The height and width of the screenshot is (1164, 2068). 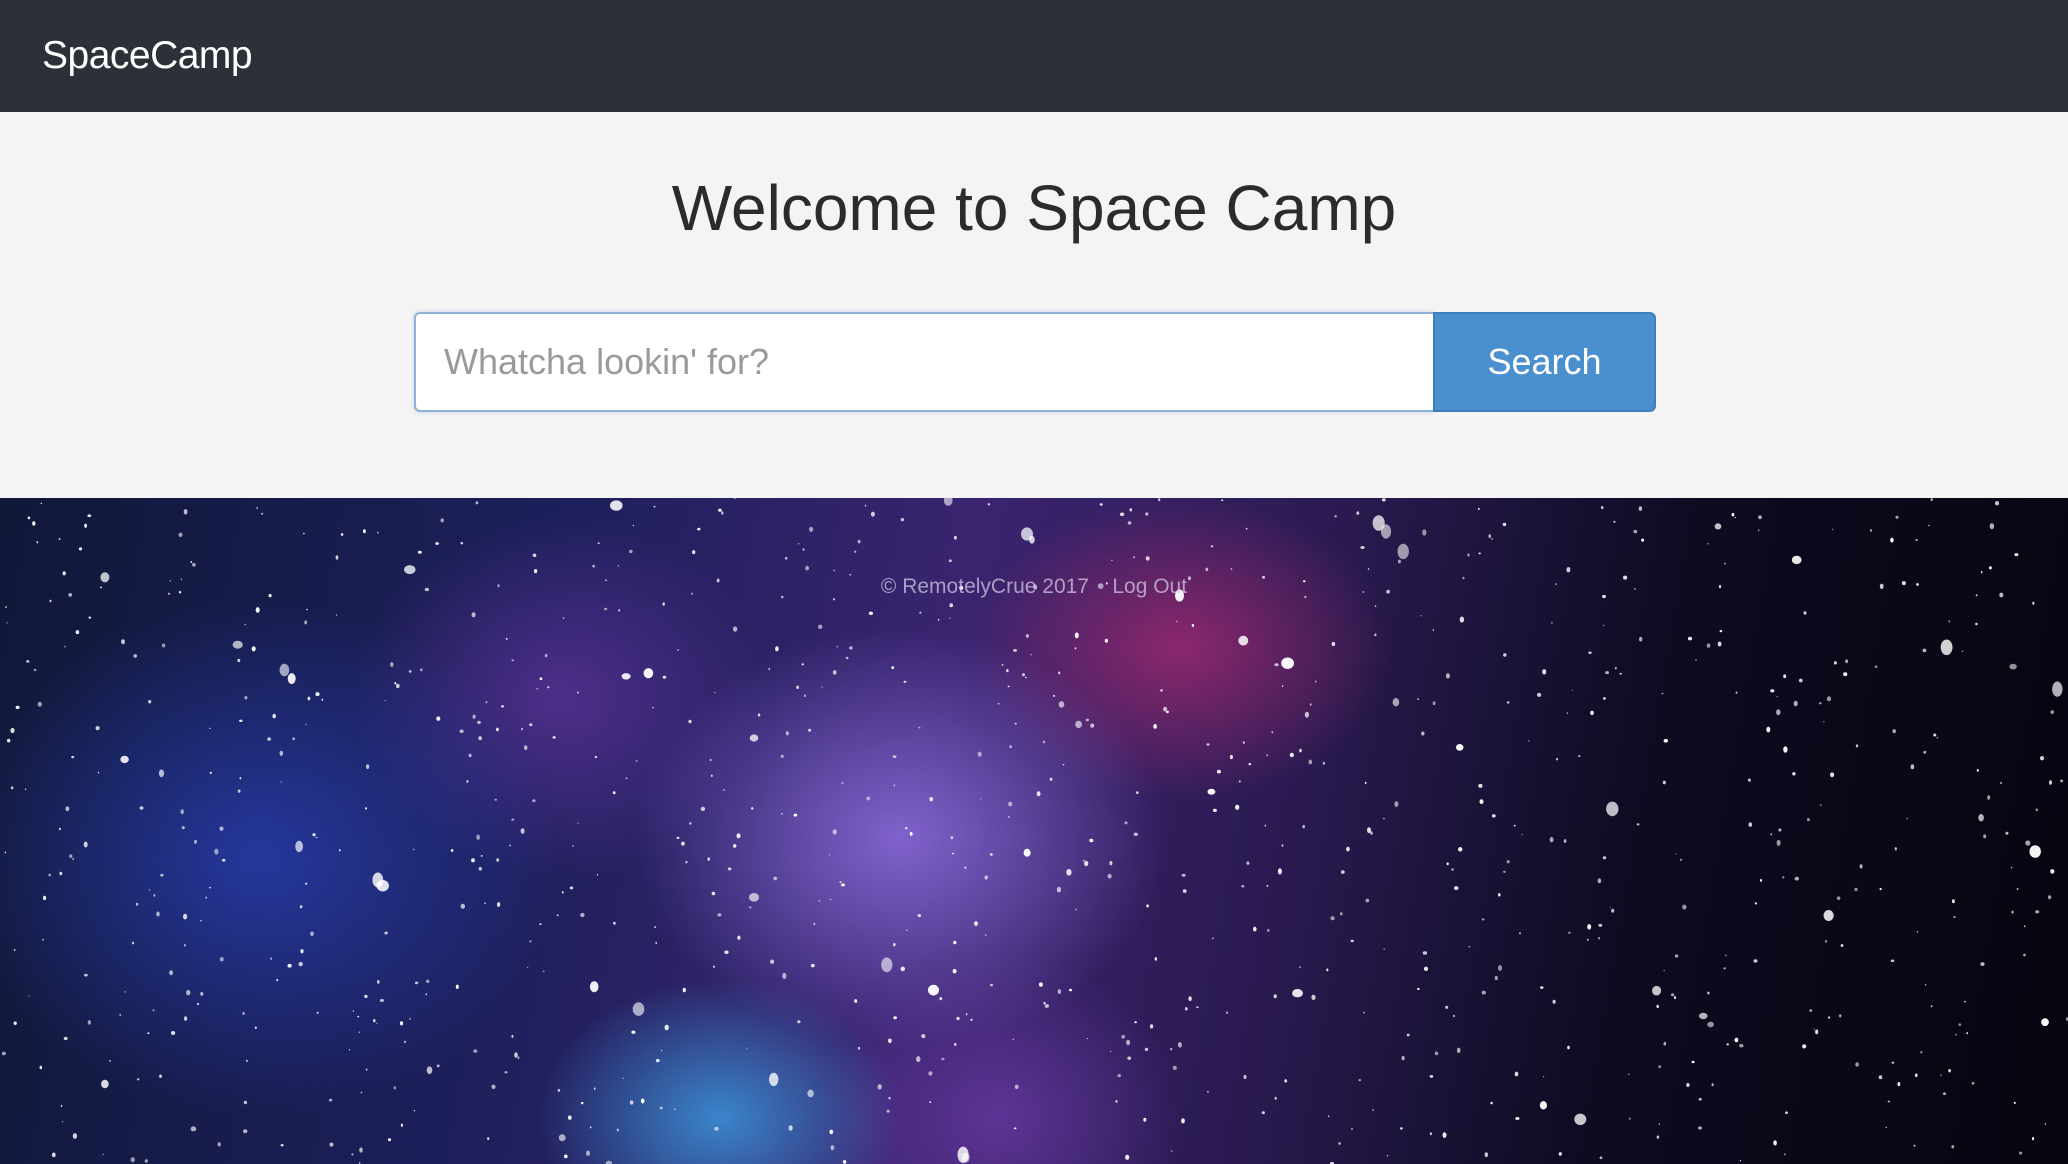 I want to click on brand-logo-link: SpaceCamp, so click(x=147, y=56).